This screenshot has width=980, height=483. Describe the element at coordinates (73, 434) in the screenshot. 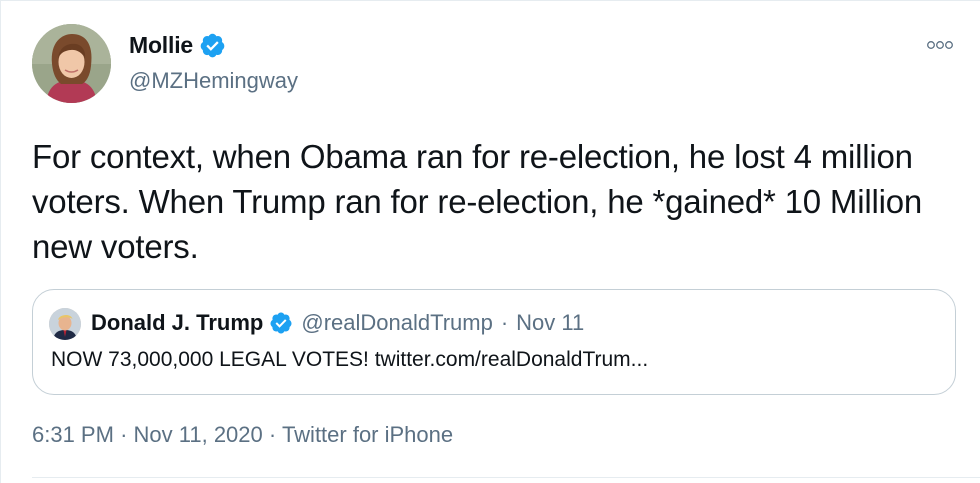

I see `tweet-time: 6:31 PM` at that location.